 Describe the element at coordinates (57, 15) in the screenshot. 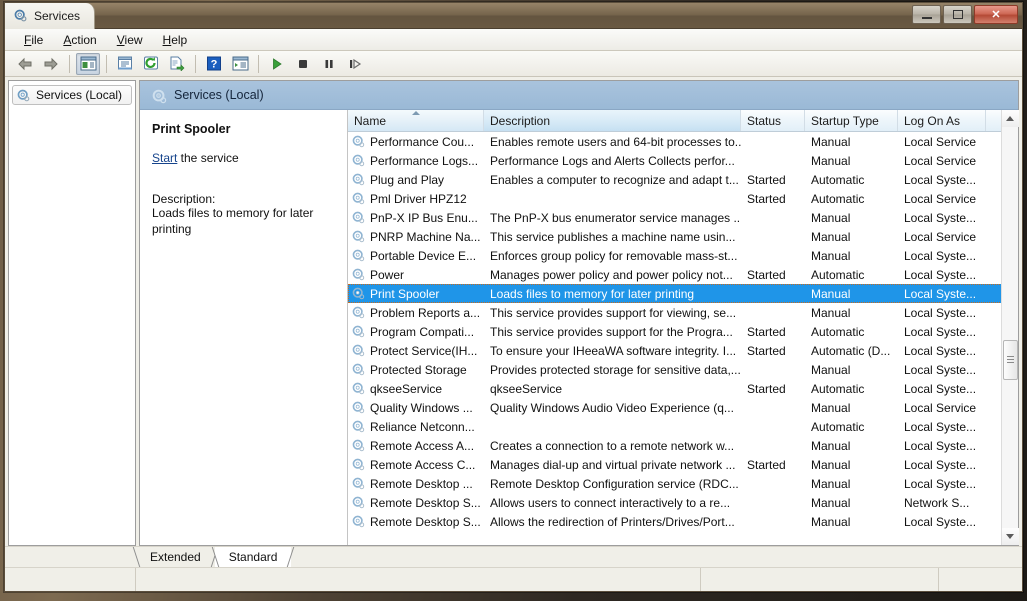

I see `window-title: Services` at that location.